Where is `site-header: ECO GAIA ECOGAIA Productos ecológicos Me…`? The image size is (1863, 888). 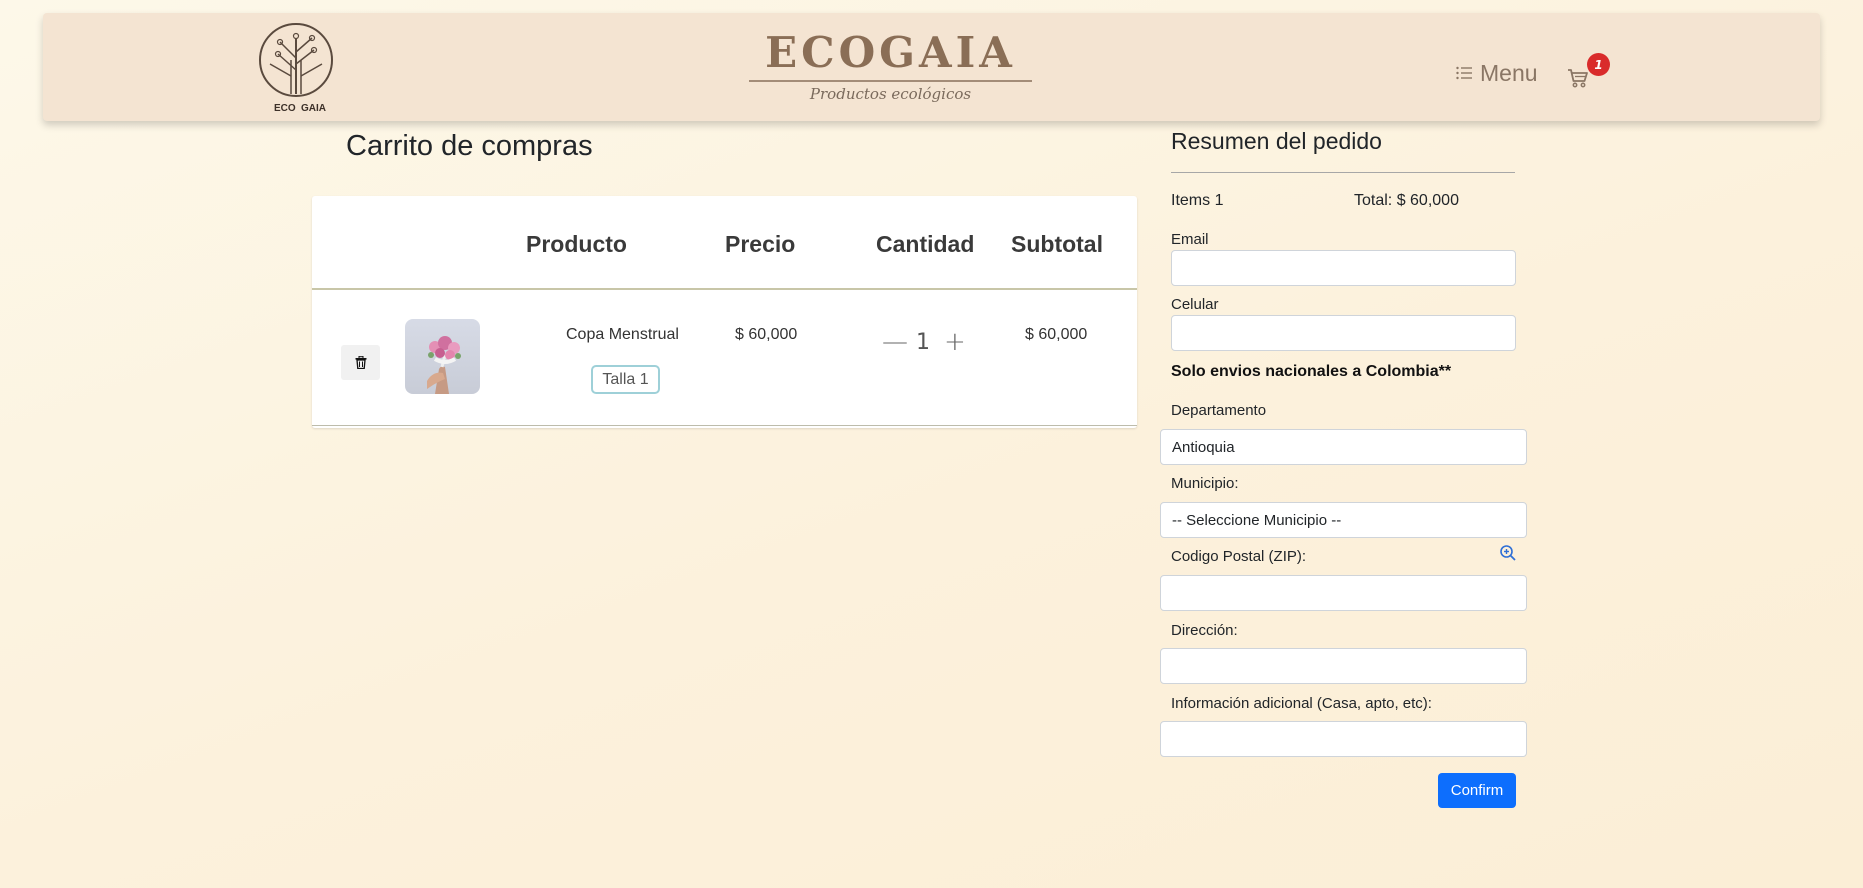 site-header: ECO GAIA ECOGAIA Productos ecológicos Me… is located at coordinates (931, 67).